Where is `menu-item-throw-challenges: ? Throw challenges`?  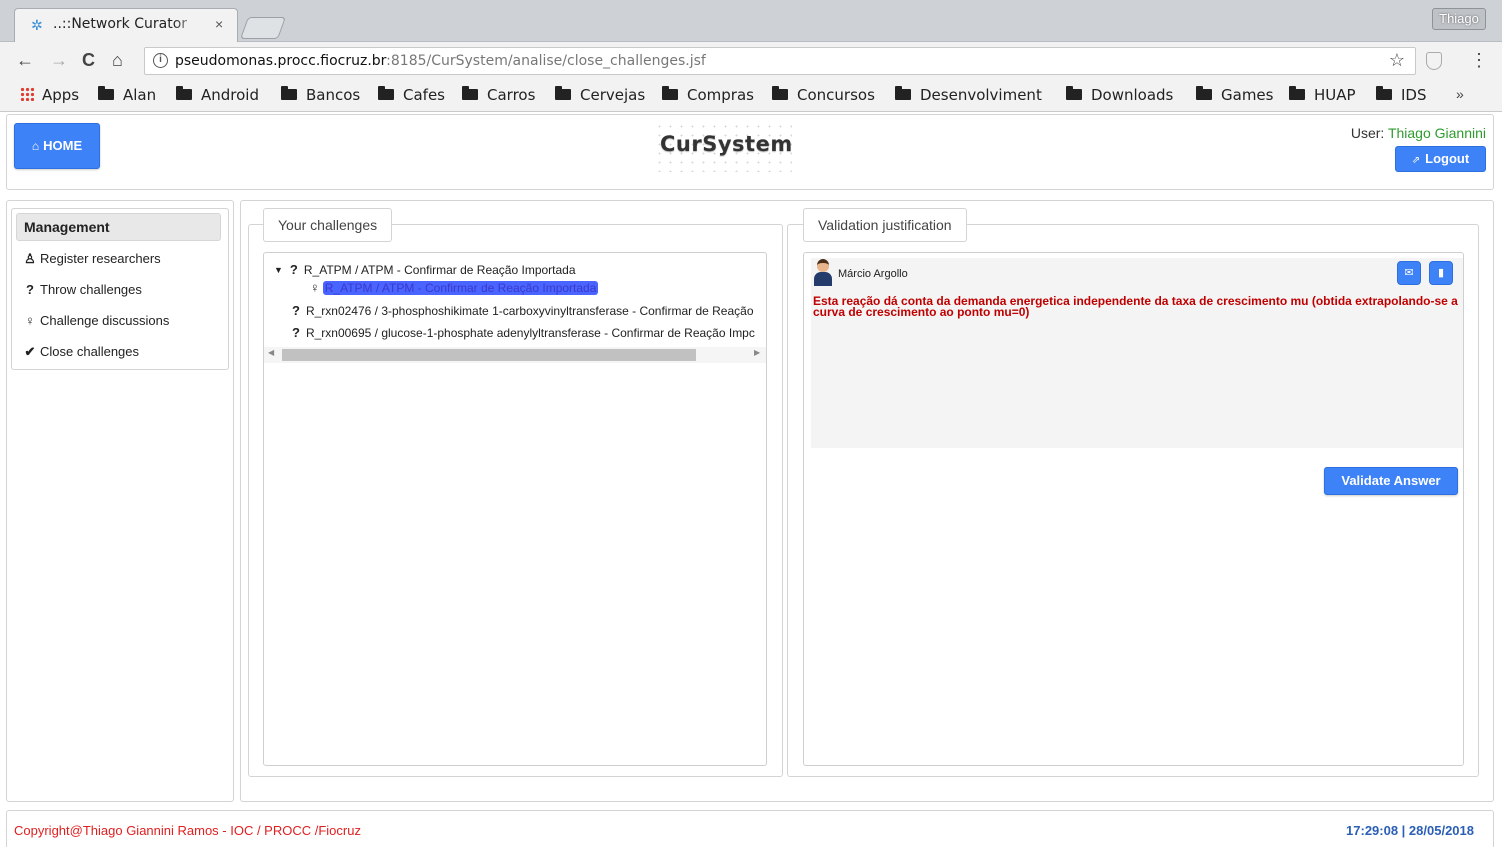 menu-item-throw-challenges: ? Throw challenges is located at coordinates (83, 289).